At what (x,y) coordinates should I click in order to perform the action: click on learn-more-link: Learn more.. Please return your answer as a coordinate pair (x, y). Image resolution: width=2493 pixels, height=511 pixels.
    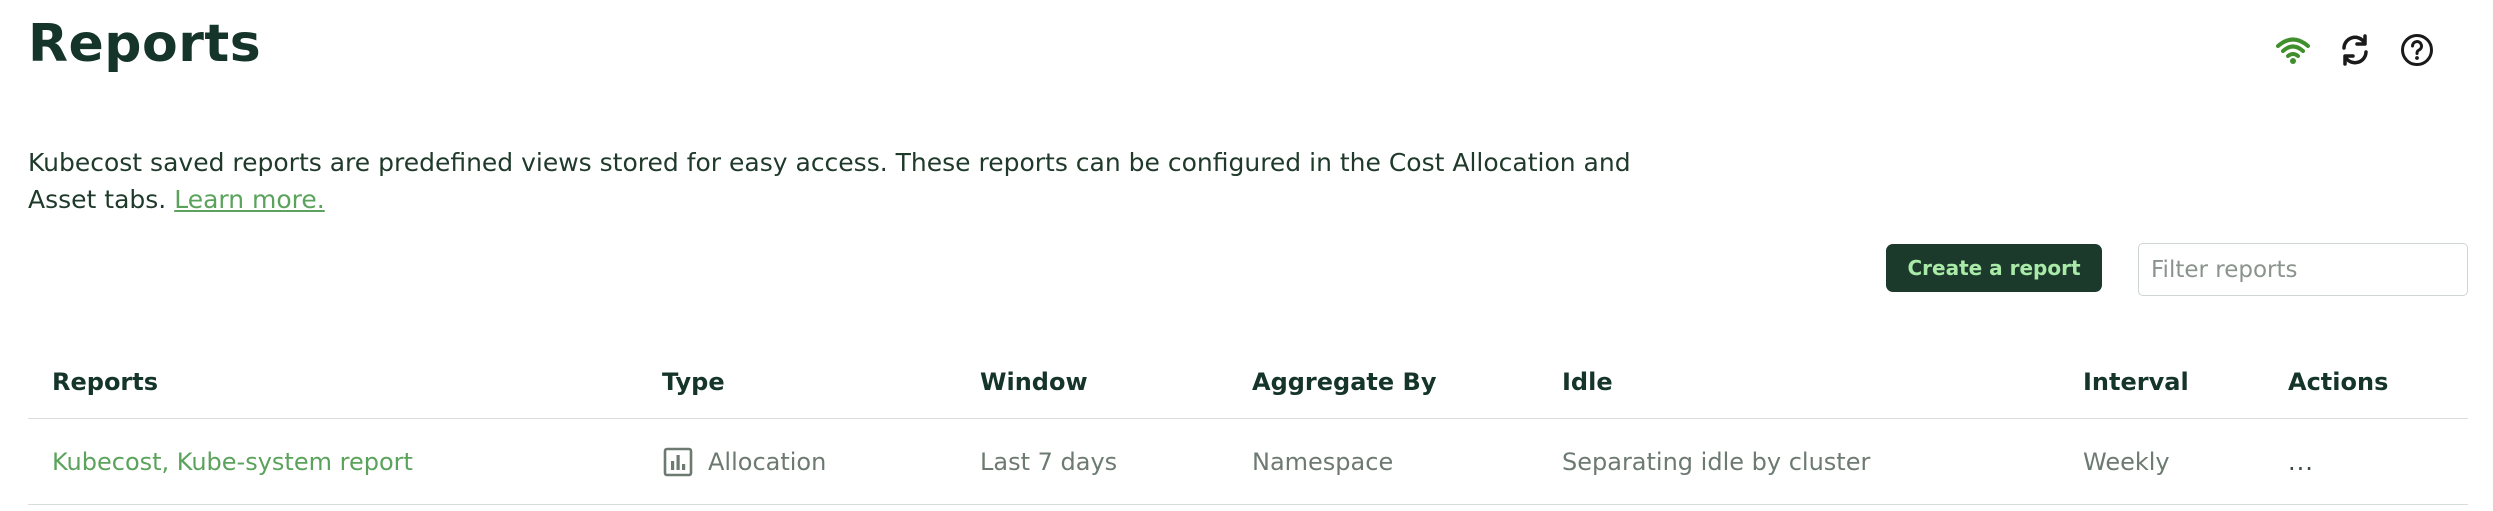
    Looking at the image, I should click on (249, 199).